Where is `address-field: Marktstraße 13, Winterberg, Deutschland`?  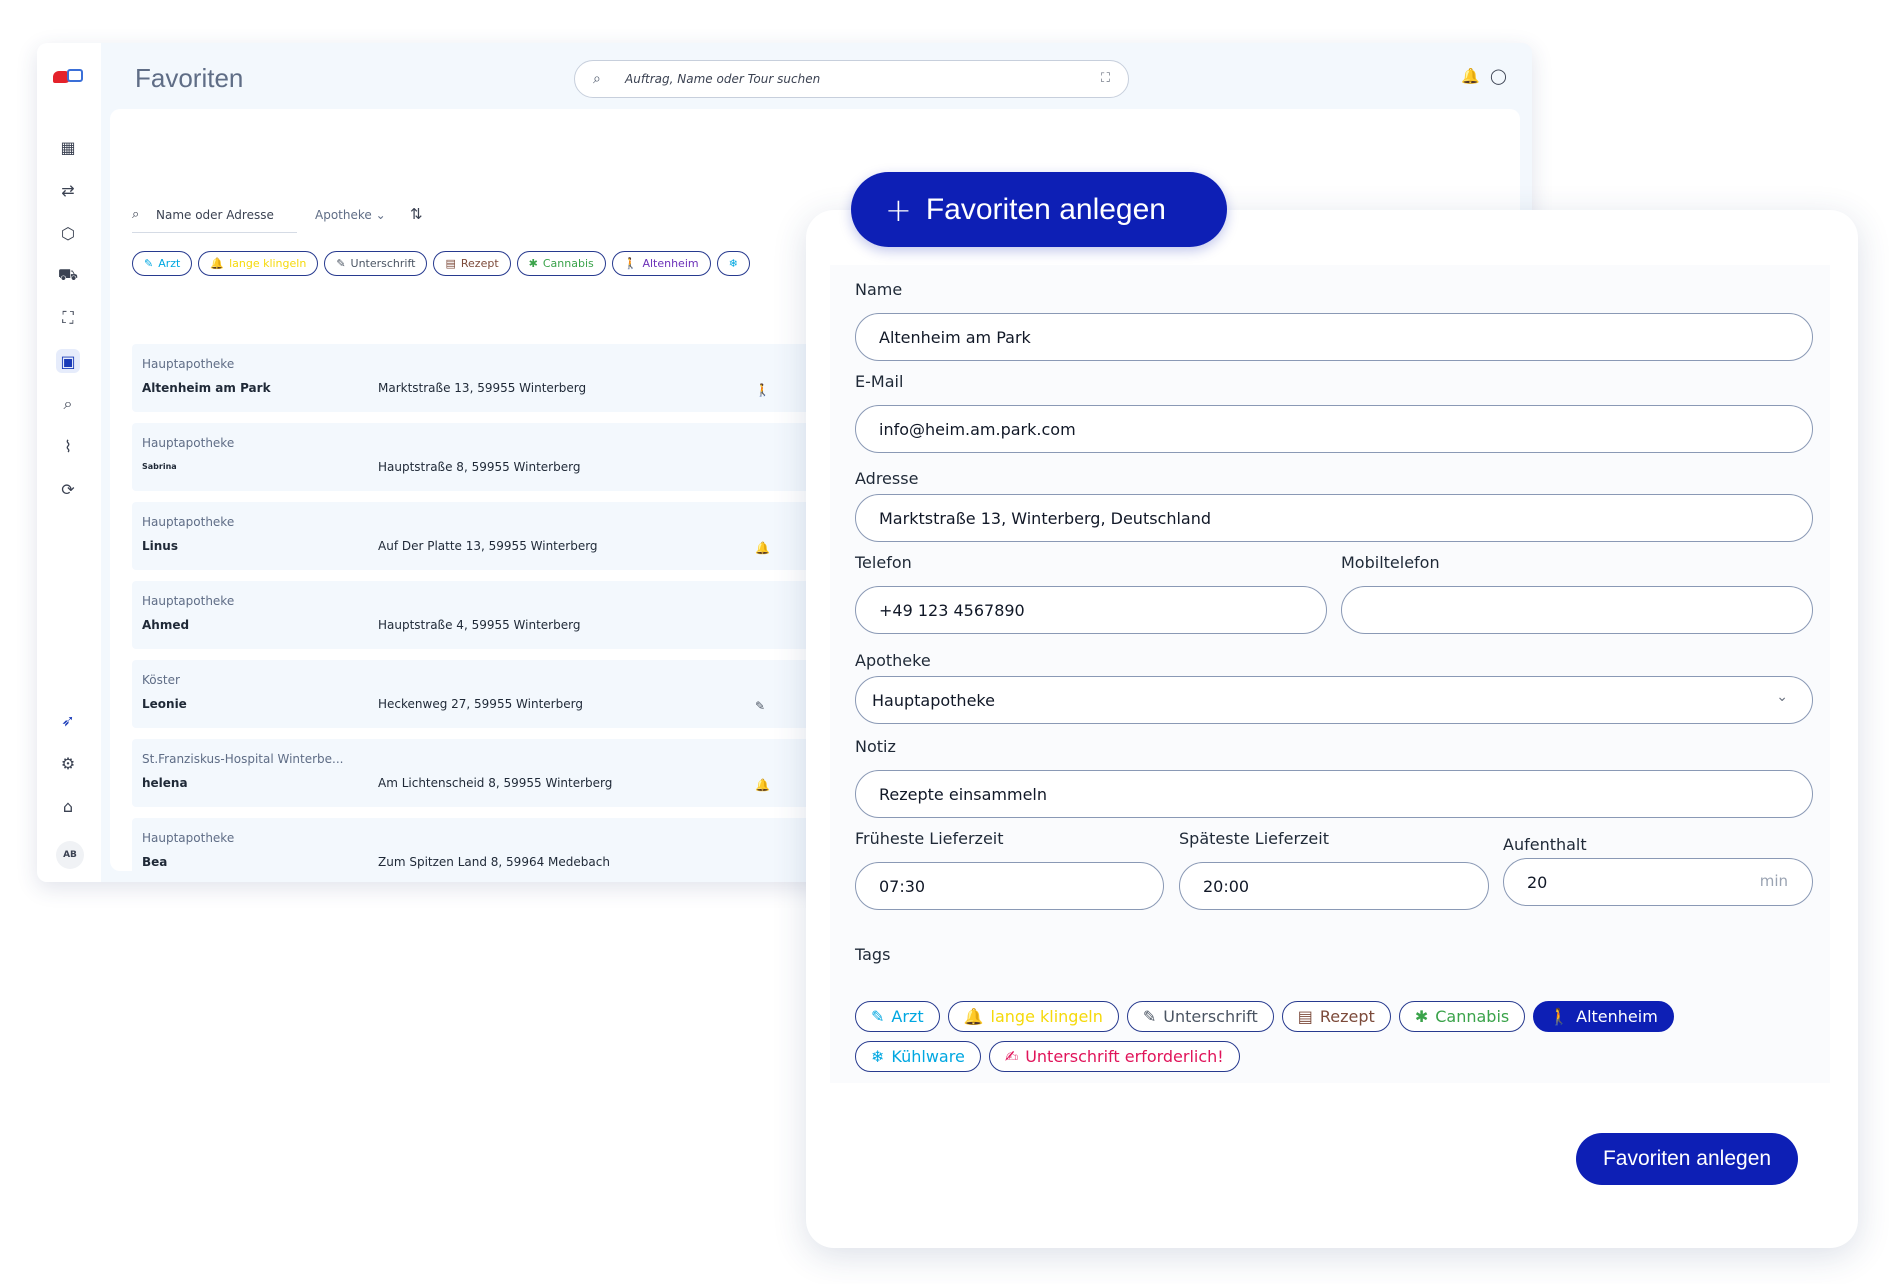
address-field: Marktstraße 13, Winterberg, Deutschland is located at coordinates (1334, 518).